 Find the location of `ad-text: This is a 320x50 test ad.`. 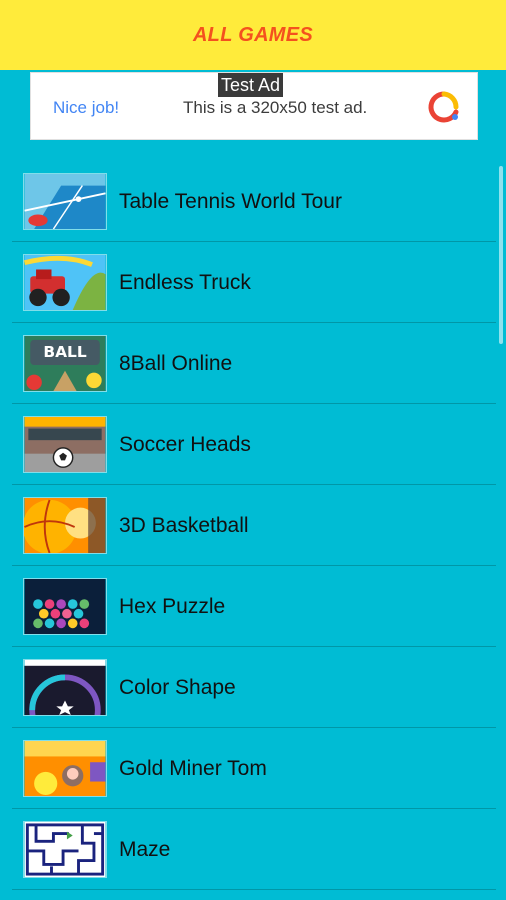

ad-text: This is a 320x50 test ad. is located at coordinates (275, 107).